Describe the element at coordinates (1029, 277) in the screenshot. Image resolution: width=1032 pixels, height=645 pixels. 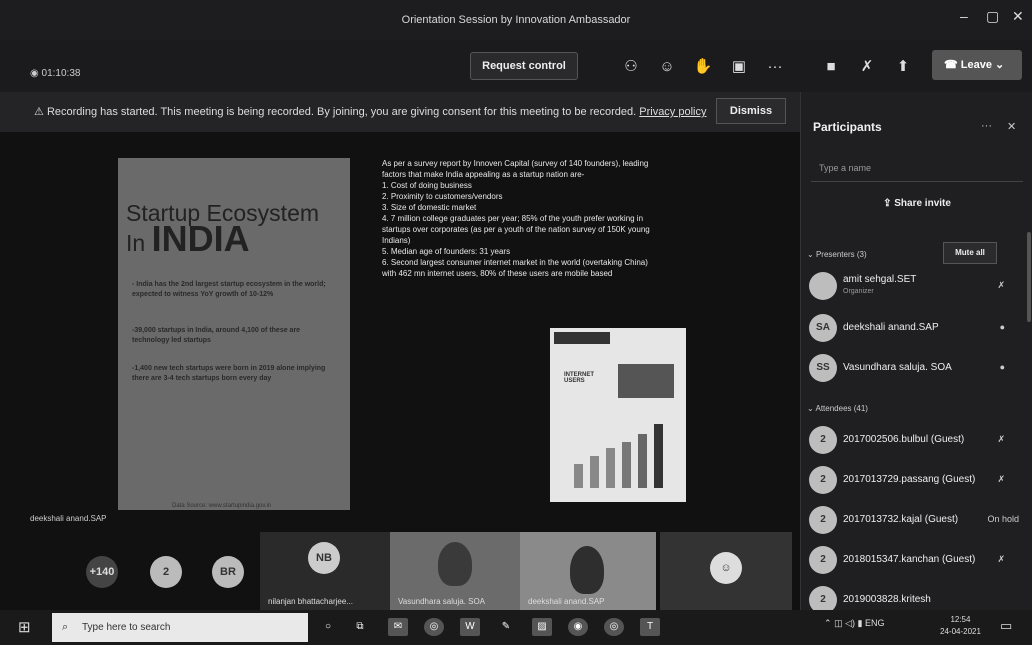
I see `panel-scrollbar` at that location.